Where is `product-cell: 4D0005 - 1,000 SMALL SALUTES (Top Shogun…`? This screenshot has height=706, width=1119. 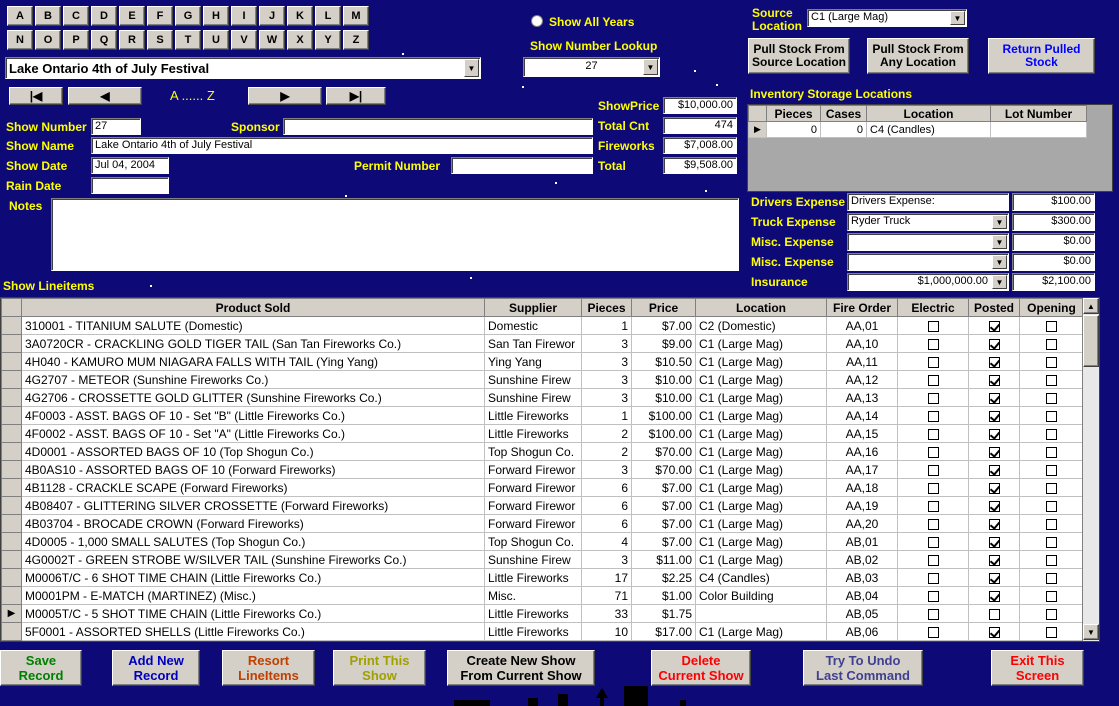 product-cell: 4D0005 - 1,000 SMALL SALUTES (Top Shogun… is located at coordinates (253, 541).